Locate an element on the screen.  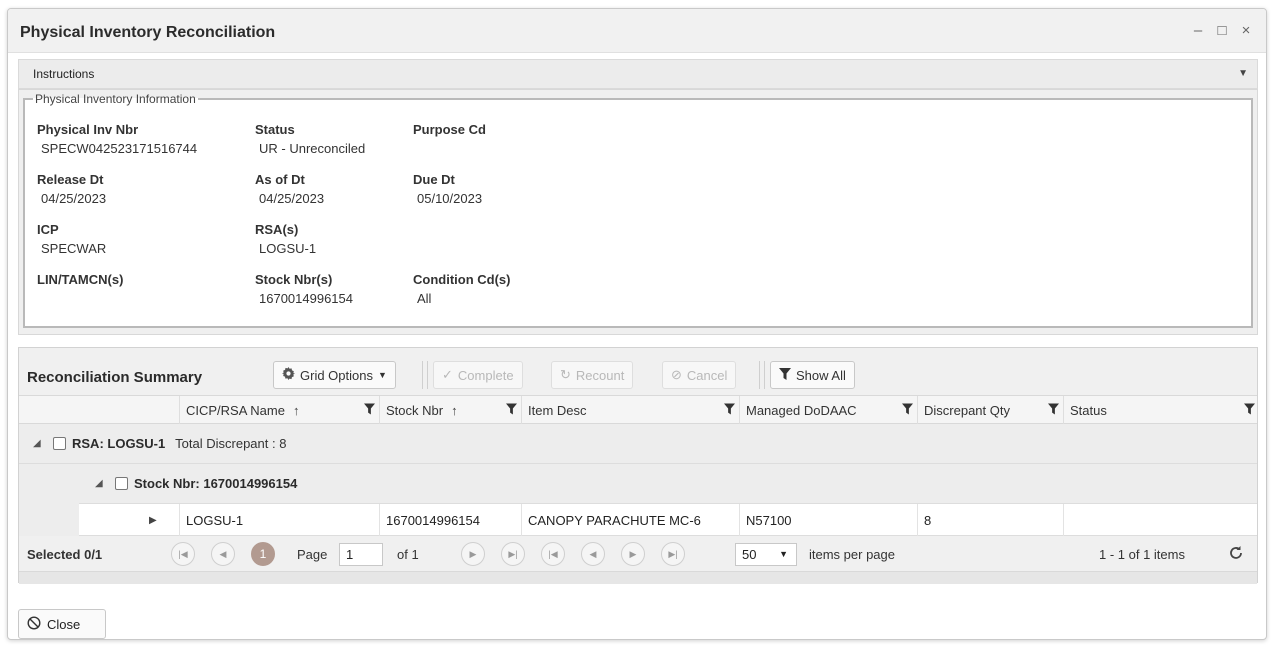
lin-tamcn-label: LIN/TAMCN(s) is located at coordinates (80, 279).